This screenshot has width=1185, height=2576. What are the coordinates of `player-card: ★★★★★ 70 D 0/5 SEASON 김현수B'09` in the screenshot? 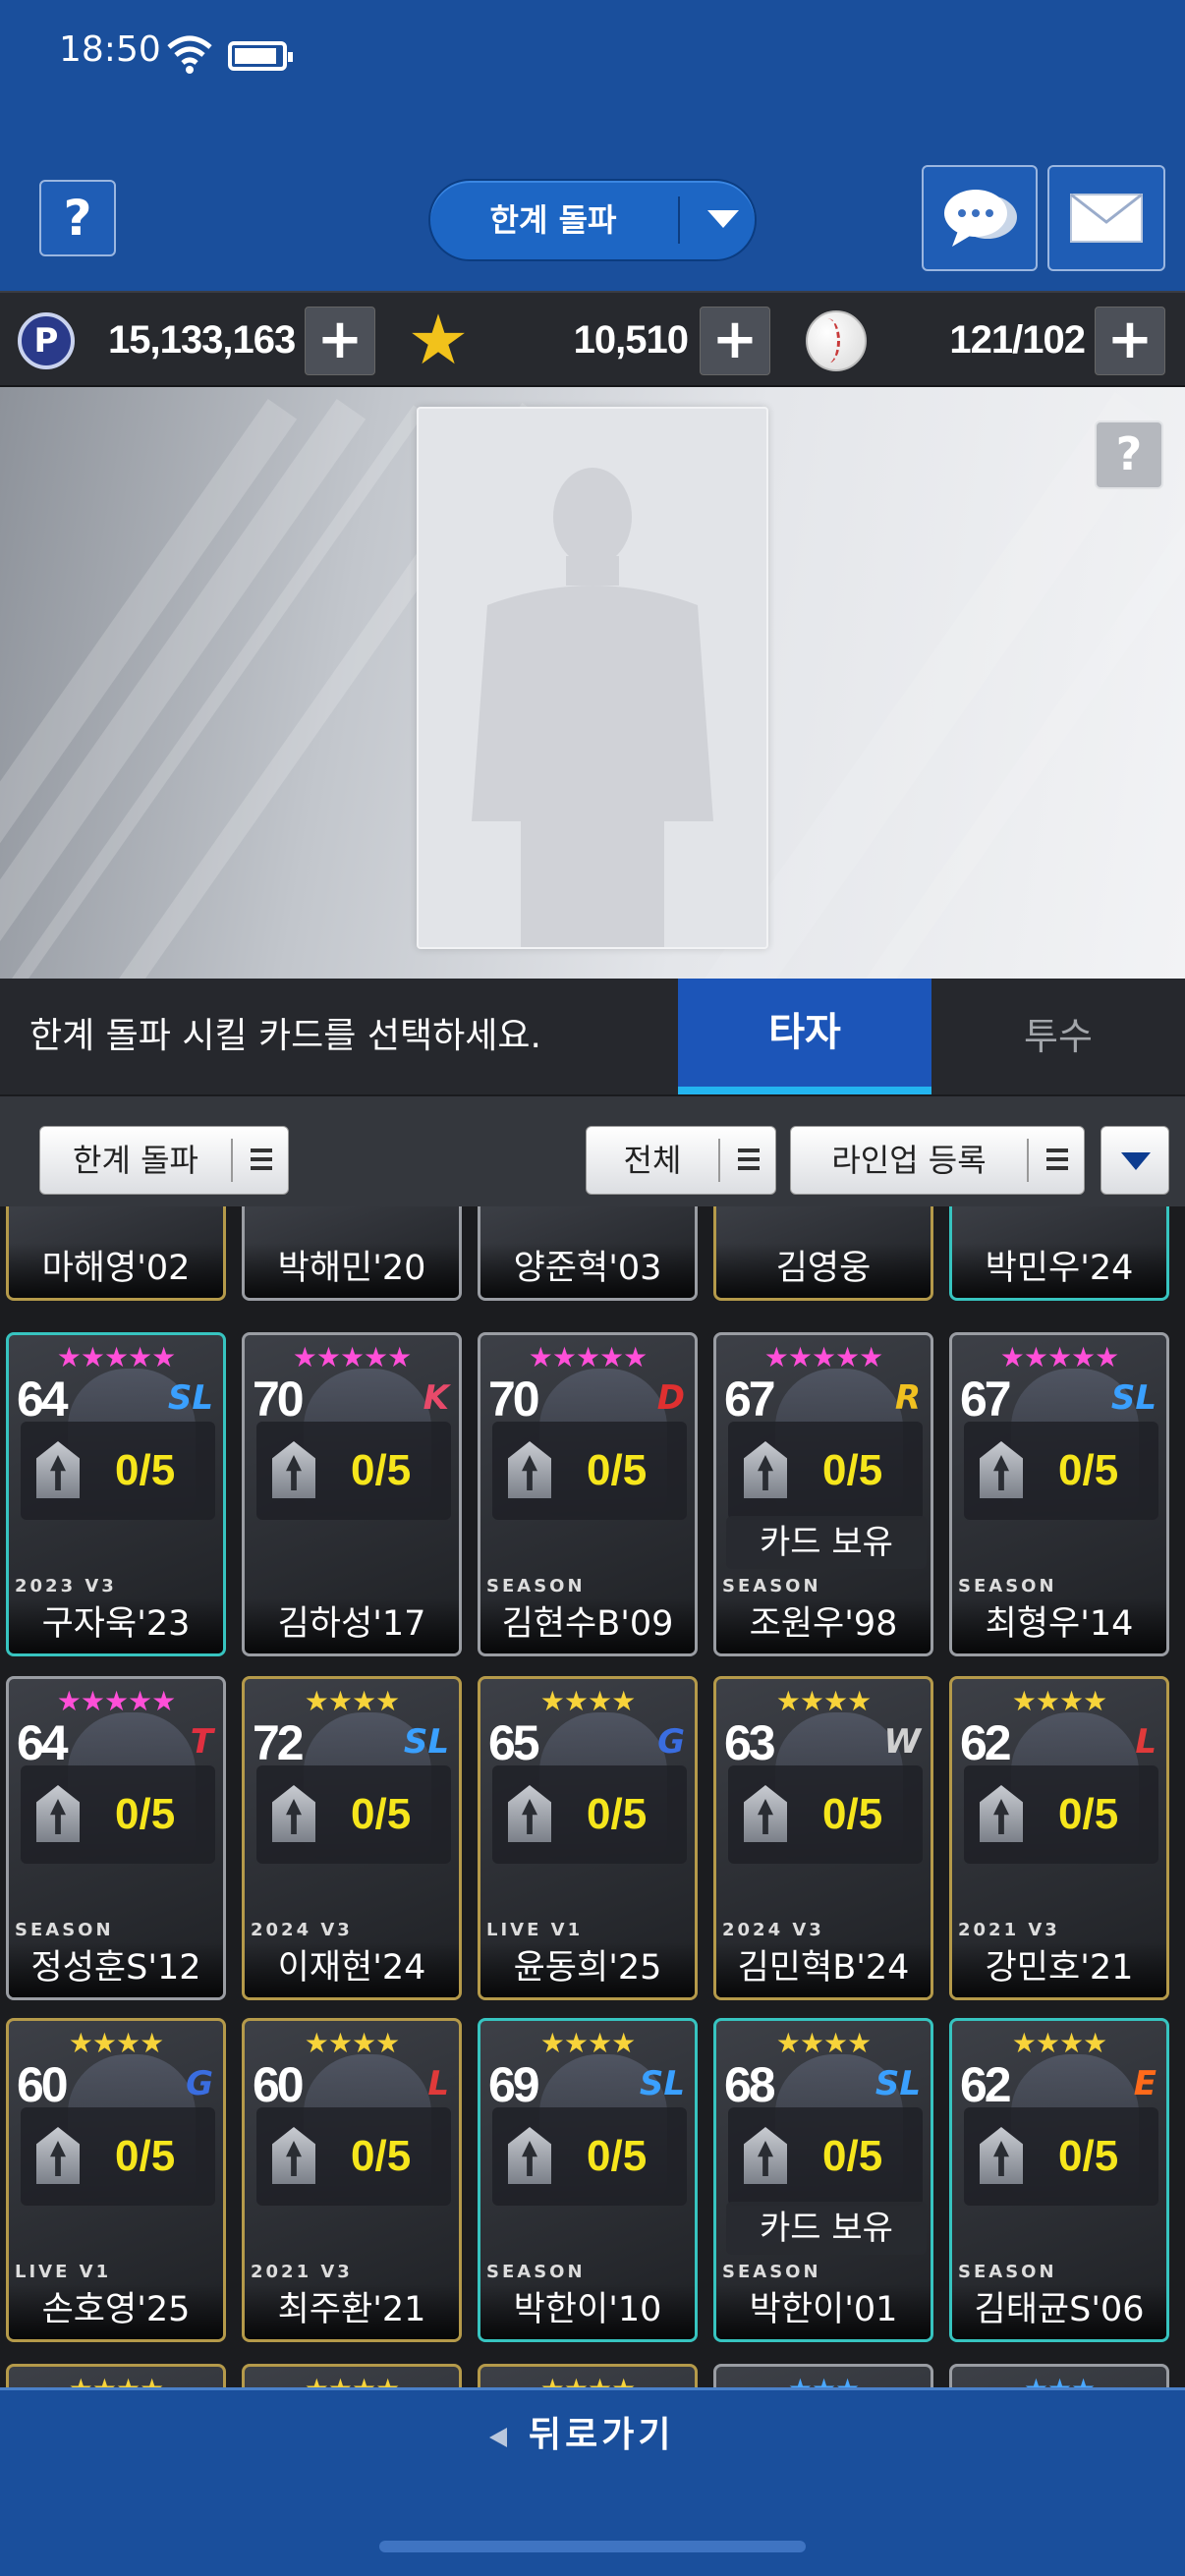 It's located at (588, 1494).